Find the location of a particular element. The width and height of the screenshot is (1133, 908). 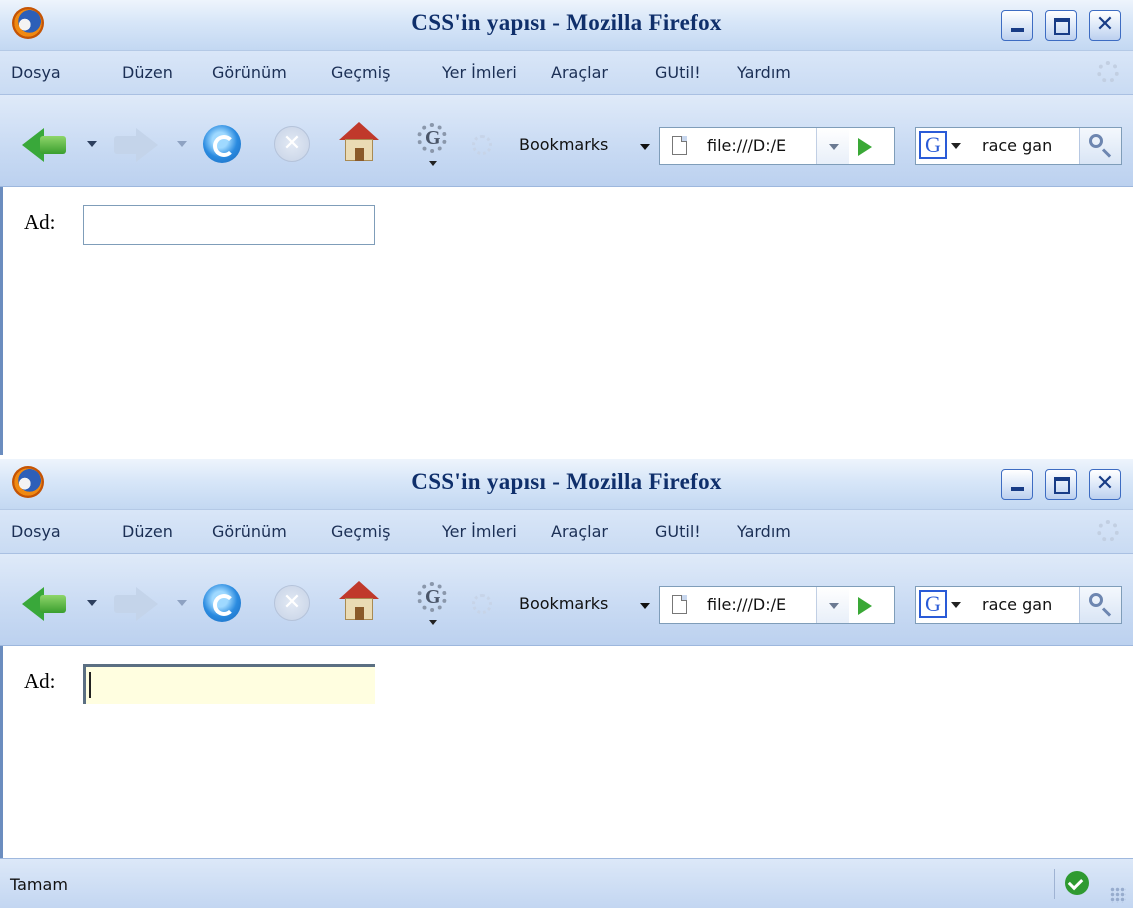

ad-input-focused is located at coordinates (229, 684).